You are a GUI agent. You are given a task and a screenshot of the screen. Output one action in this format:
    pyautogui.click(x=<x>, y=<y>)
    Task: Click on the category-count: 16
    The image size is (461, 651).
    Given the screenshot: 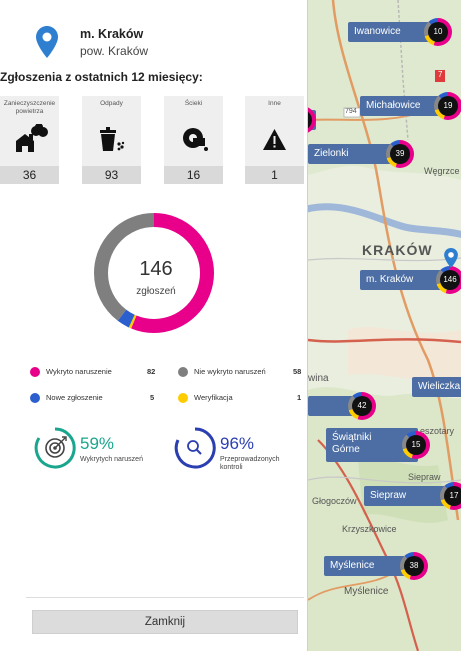 What is the action you would take?
    pyautogui.click(x=193, y=175)
    